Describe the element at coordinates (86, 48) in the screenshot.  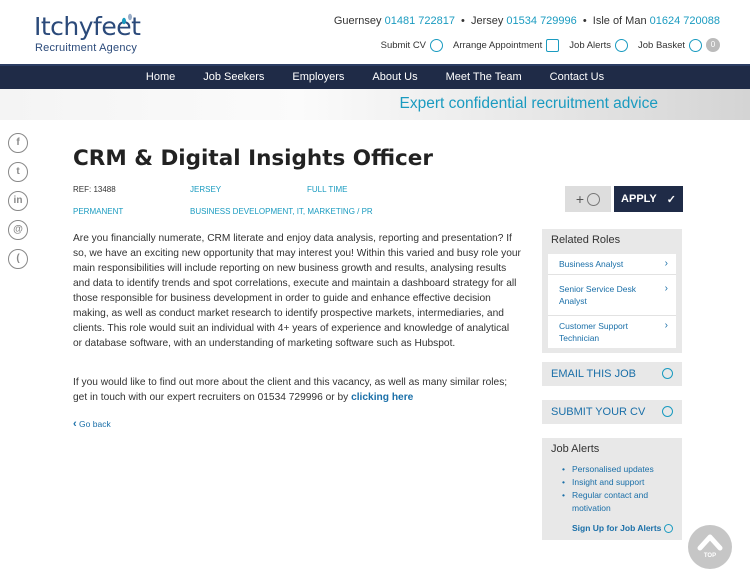
I see `logo-tagline: Recruitment Agency` at that location.